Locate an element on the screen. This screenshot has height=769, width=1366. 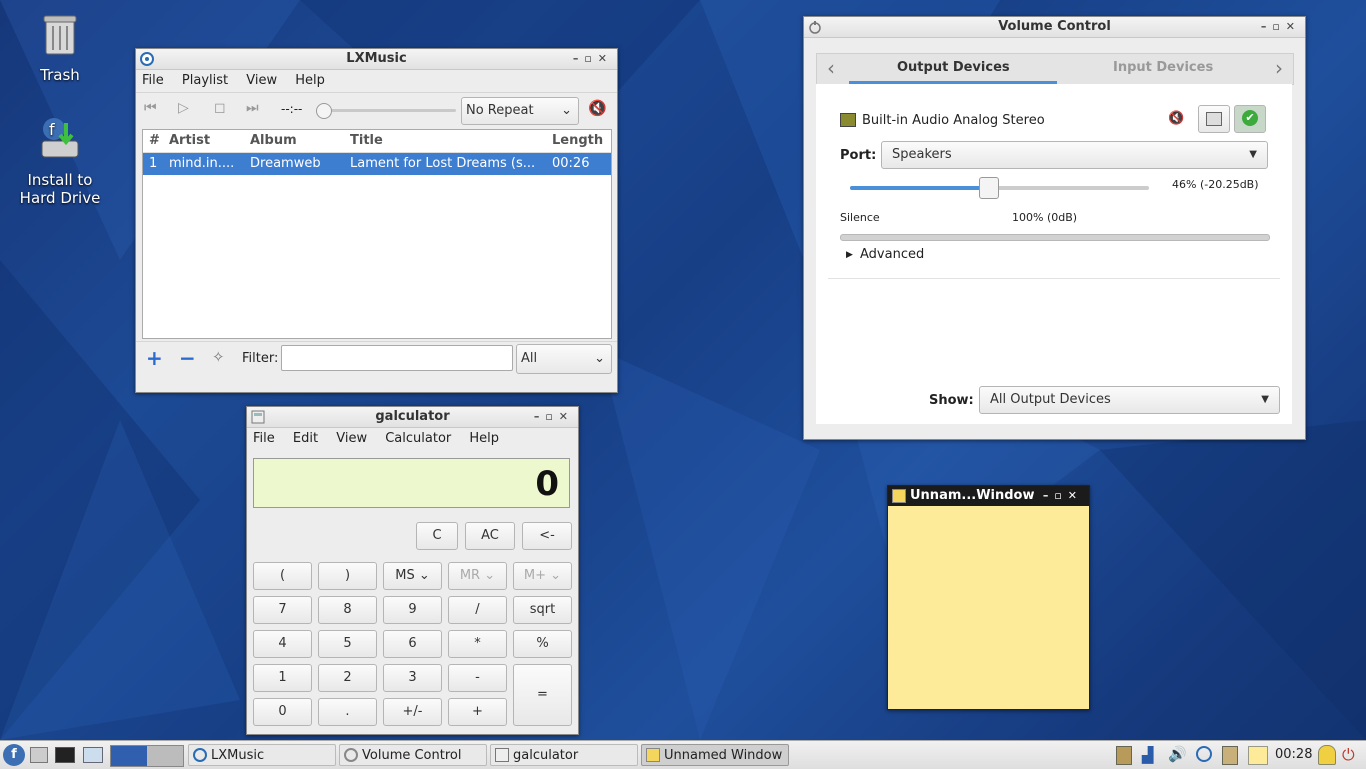
lock-channels-button is located at coordinates (1214, 119).